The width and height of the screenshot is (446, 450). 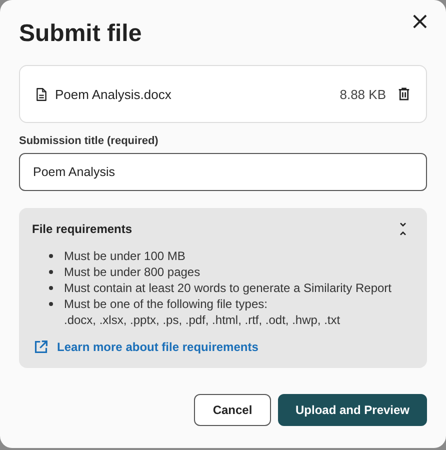 I want to click on dialog-title: Submit file, so click(x=80, y=34).